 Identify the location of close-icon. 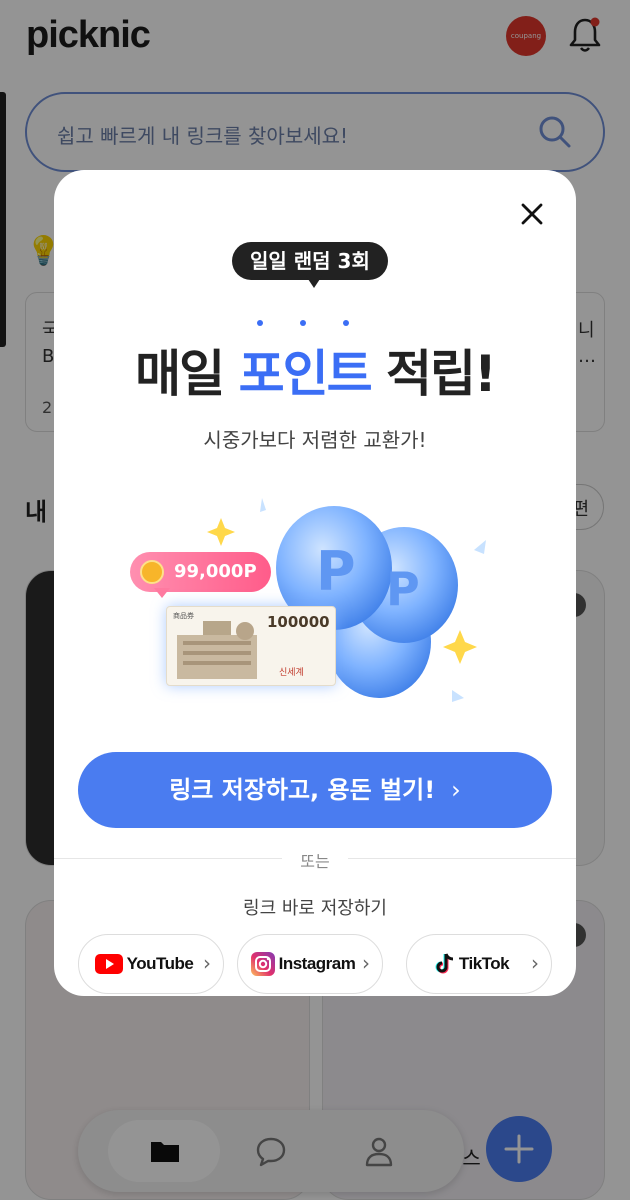
(532, 214).